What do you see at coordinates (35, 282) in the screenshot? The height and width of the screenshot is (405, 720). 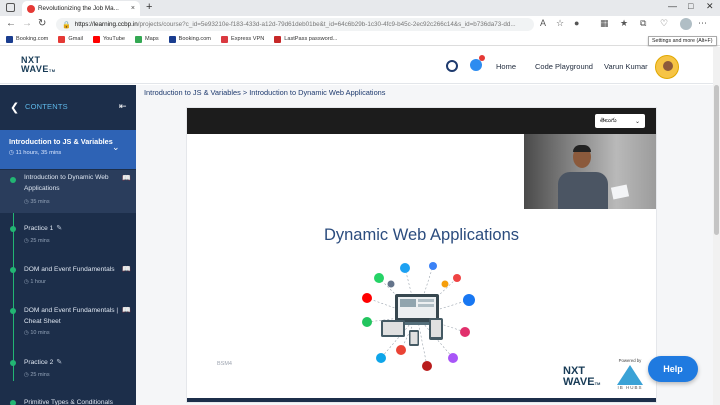 I see `sidebar-item-duration: ◷ 1 hour` at bounding box center [35, 282].